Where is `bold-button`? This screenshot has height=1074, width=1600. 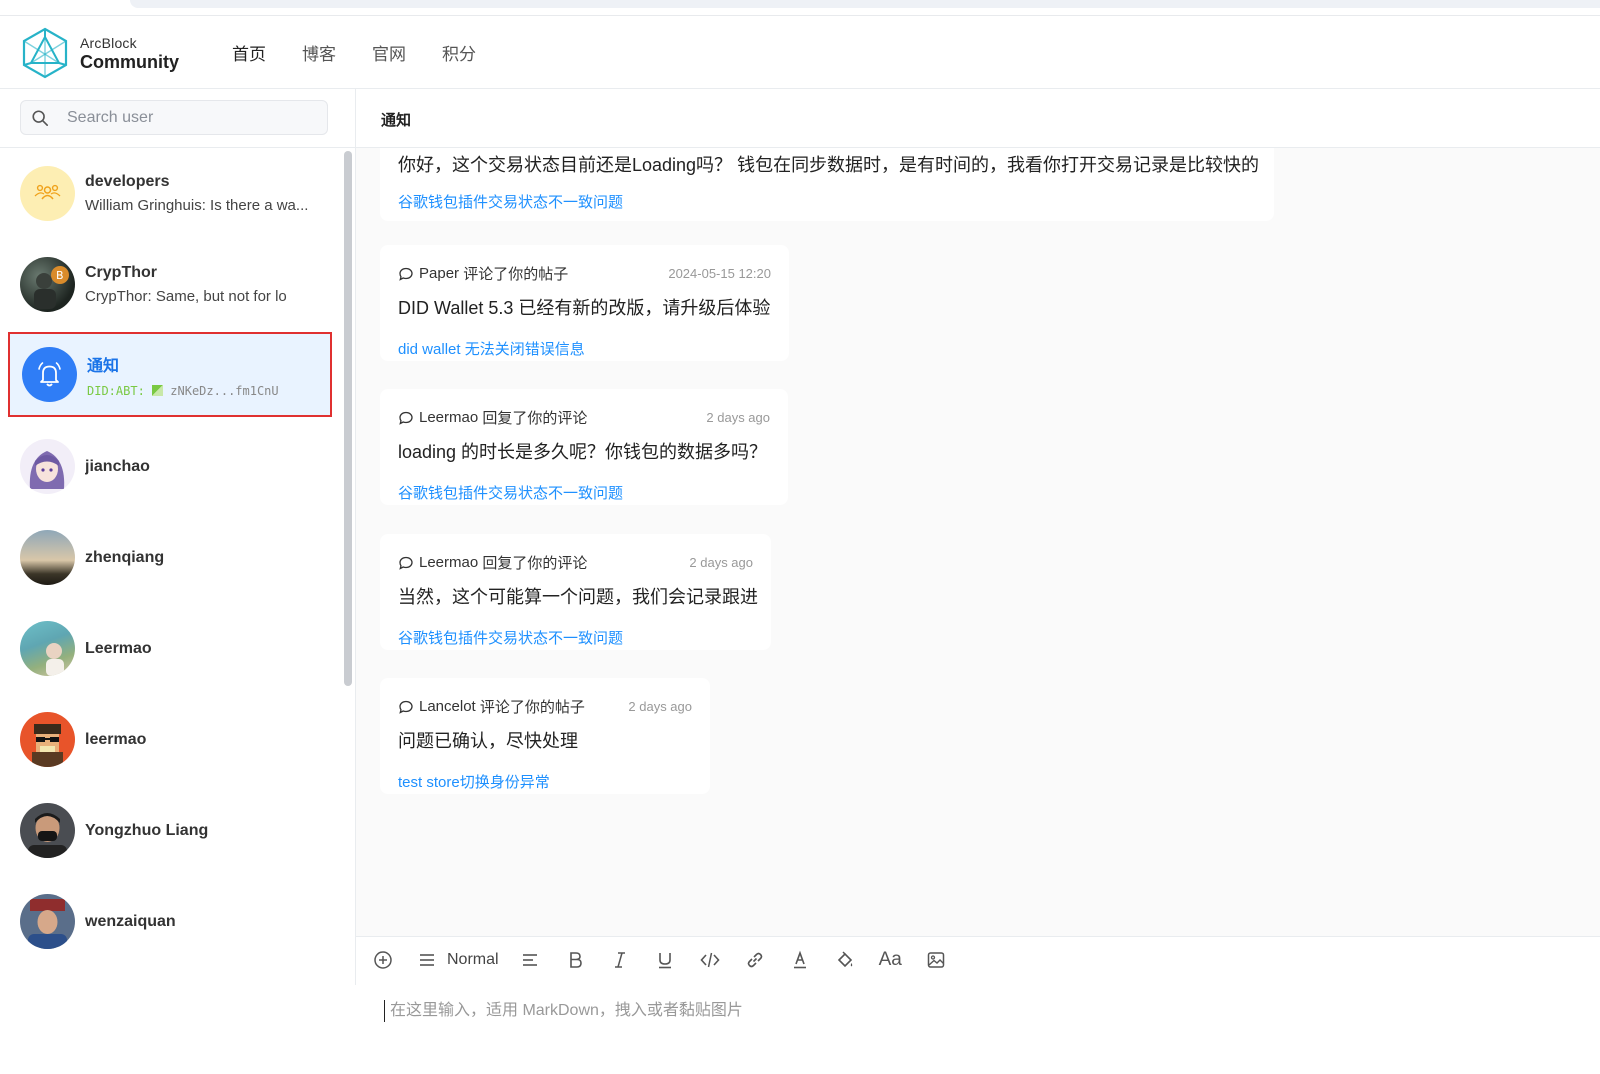
bold-button is located at coordinates (575, 960).